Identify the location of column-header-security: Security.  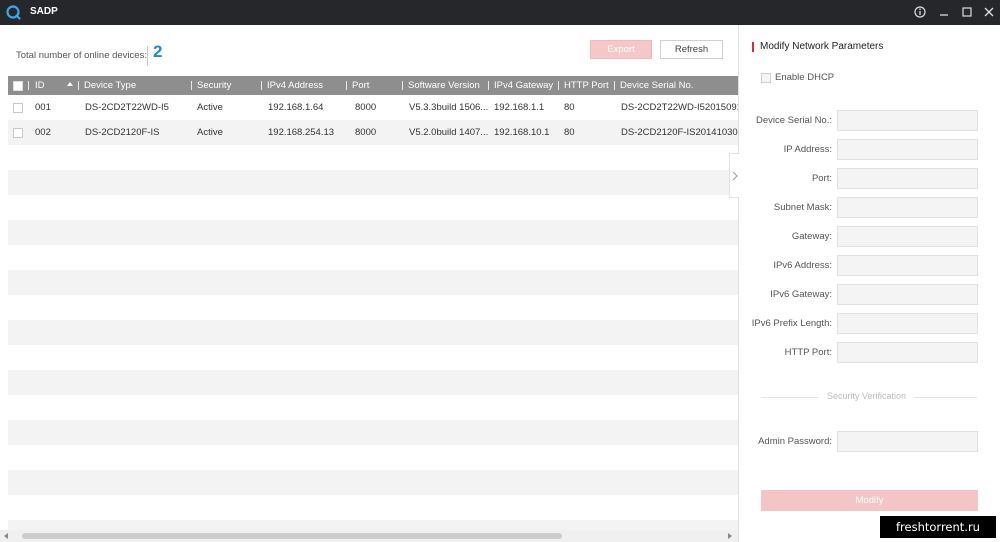
(214, 85).